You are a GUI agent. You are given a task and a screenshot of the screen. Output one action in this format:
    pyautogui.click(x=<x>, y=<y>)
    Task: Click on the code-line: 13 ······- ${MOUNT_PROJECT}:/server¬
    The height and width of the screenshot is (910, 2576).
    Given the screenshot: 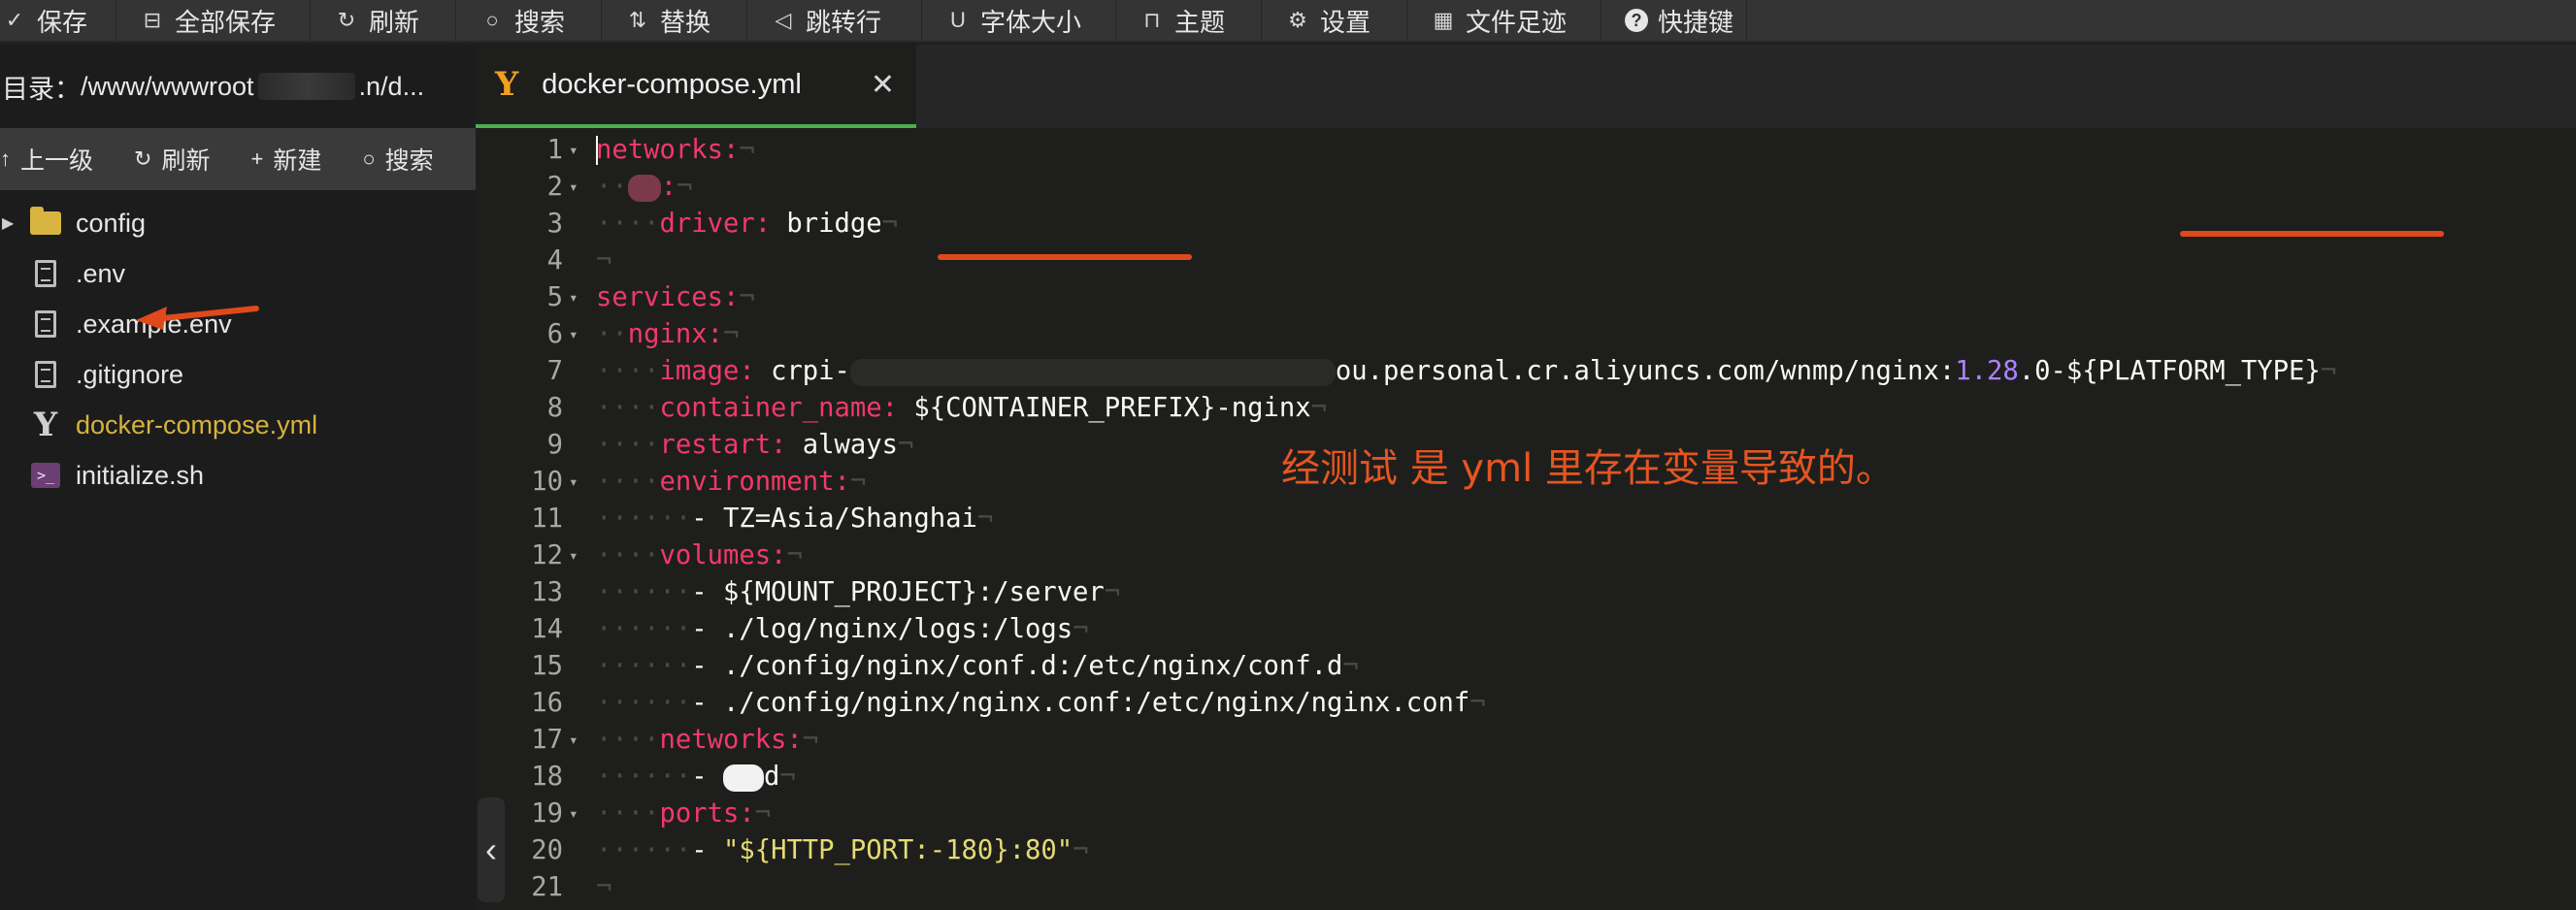 What is the action you would take?
    pyautogui.click(x=1526, y=592)
    